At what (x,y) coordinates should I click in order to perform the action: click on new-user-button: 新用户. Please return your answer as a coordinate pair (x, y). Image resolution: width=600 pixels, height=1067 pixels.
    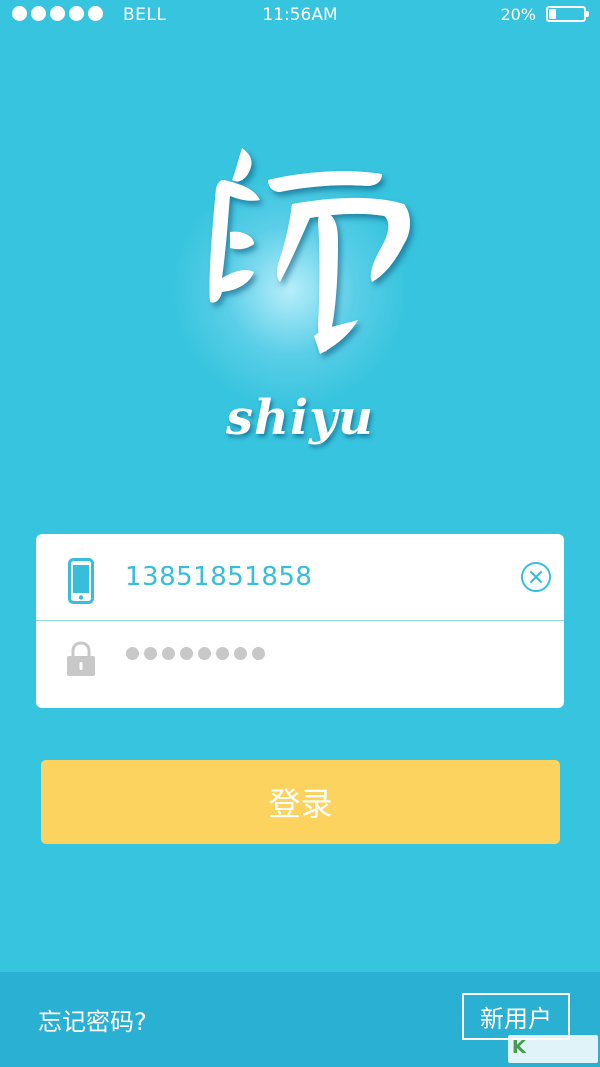
    Looking at the image, I should click on (516, 1016).